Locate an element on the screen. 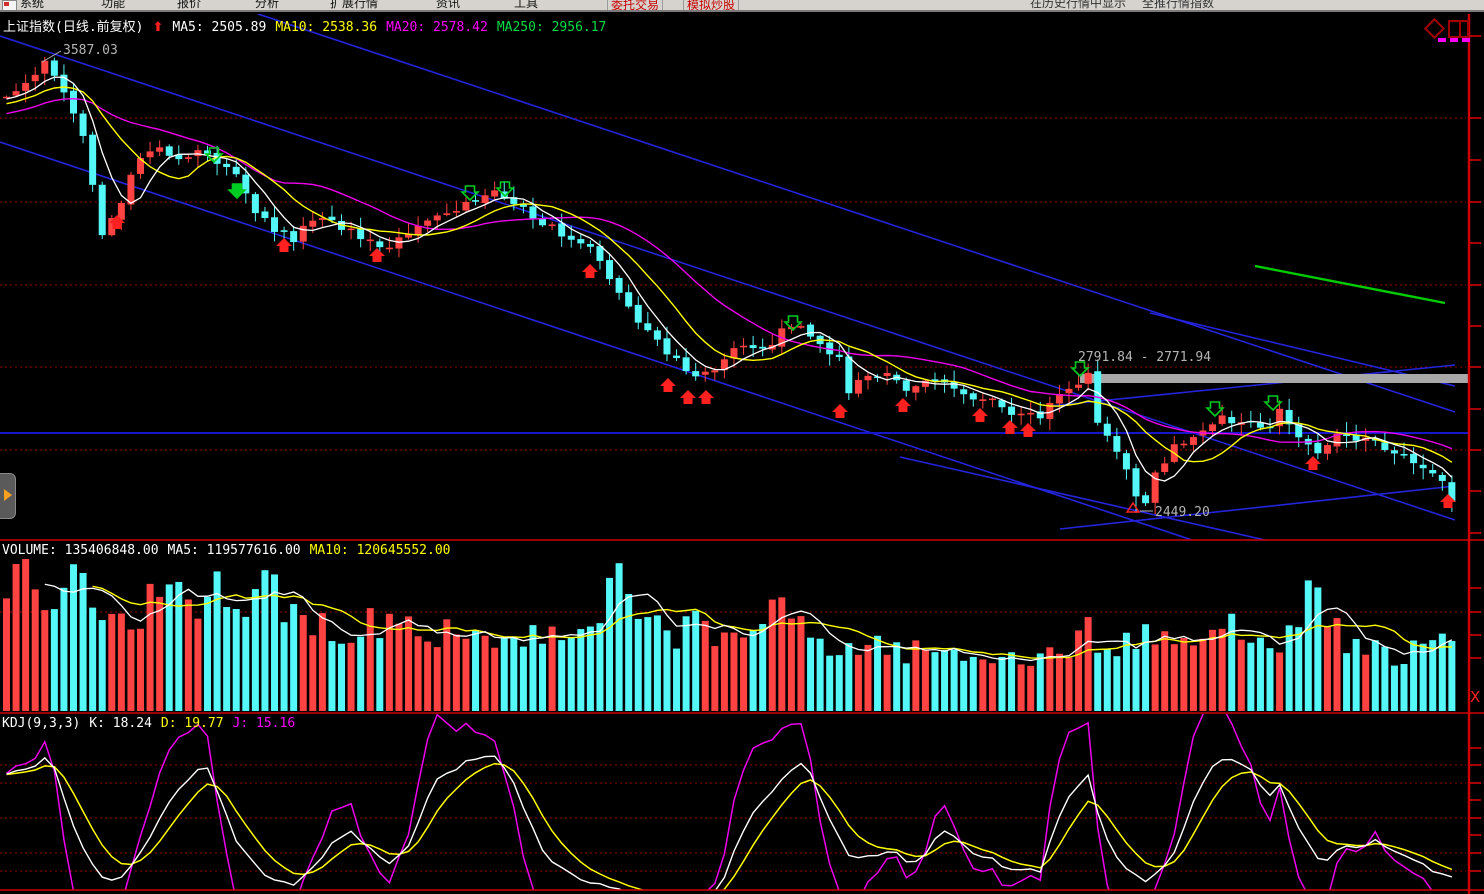  trough-price-label: 2449.20 is located at coordinates (1182, 512).